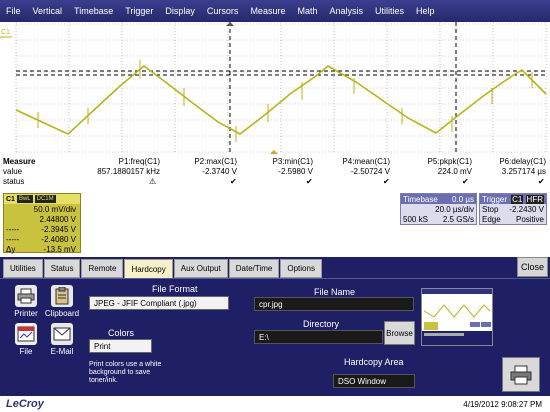 The height and width of the screenshot is (412, 550). What do you see at coordinates (529, 219) in the screenshot?
I see `trigger-slope: Positive` at bounding box center [529, 219].